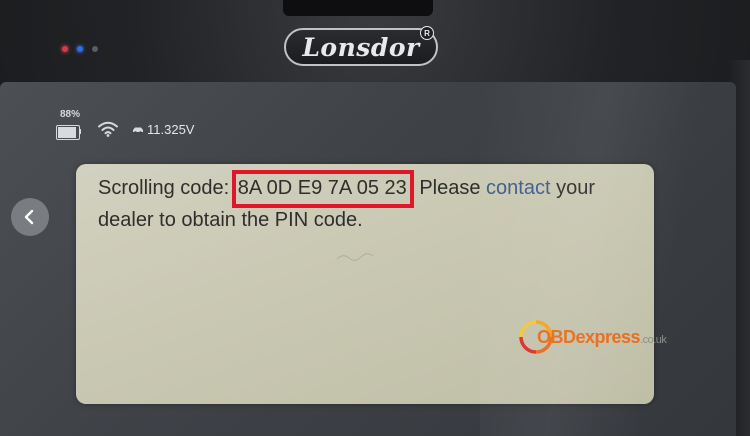 The width and height of the screenshot is (750, 436). Describe the element at coordinates (358, 8) in the screenshot. I see `device-top-clip` at that location.